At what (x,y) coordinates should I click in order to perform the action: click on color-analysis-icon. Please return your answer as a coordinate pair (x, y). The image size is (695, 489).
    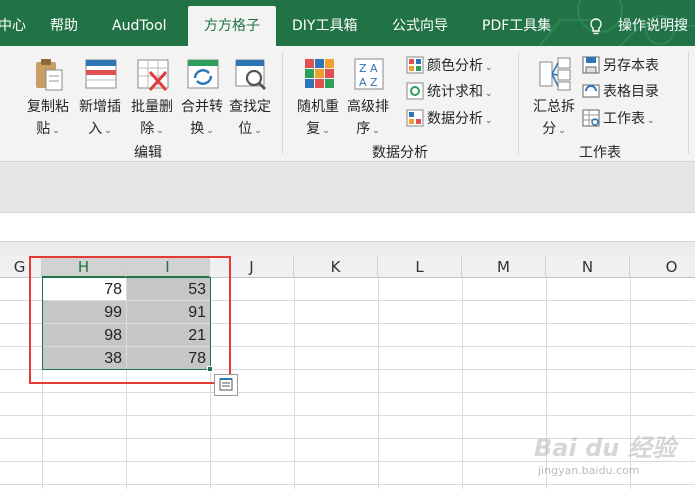
    Looking at the image, I should click on (415, 65).